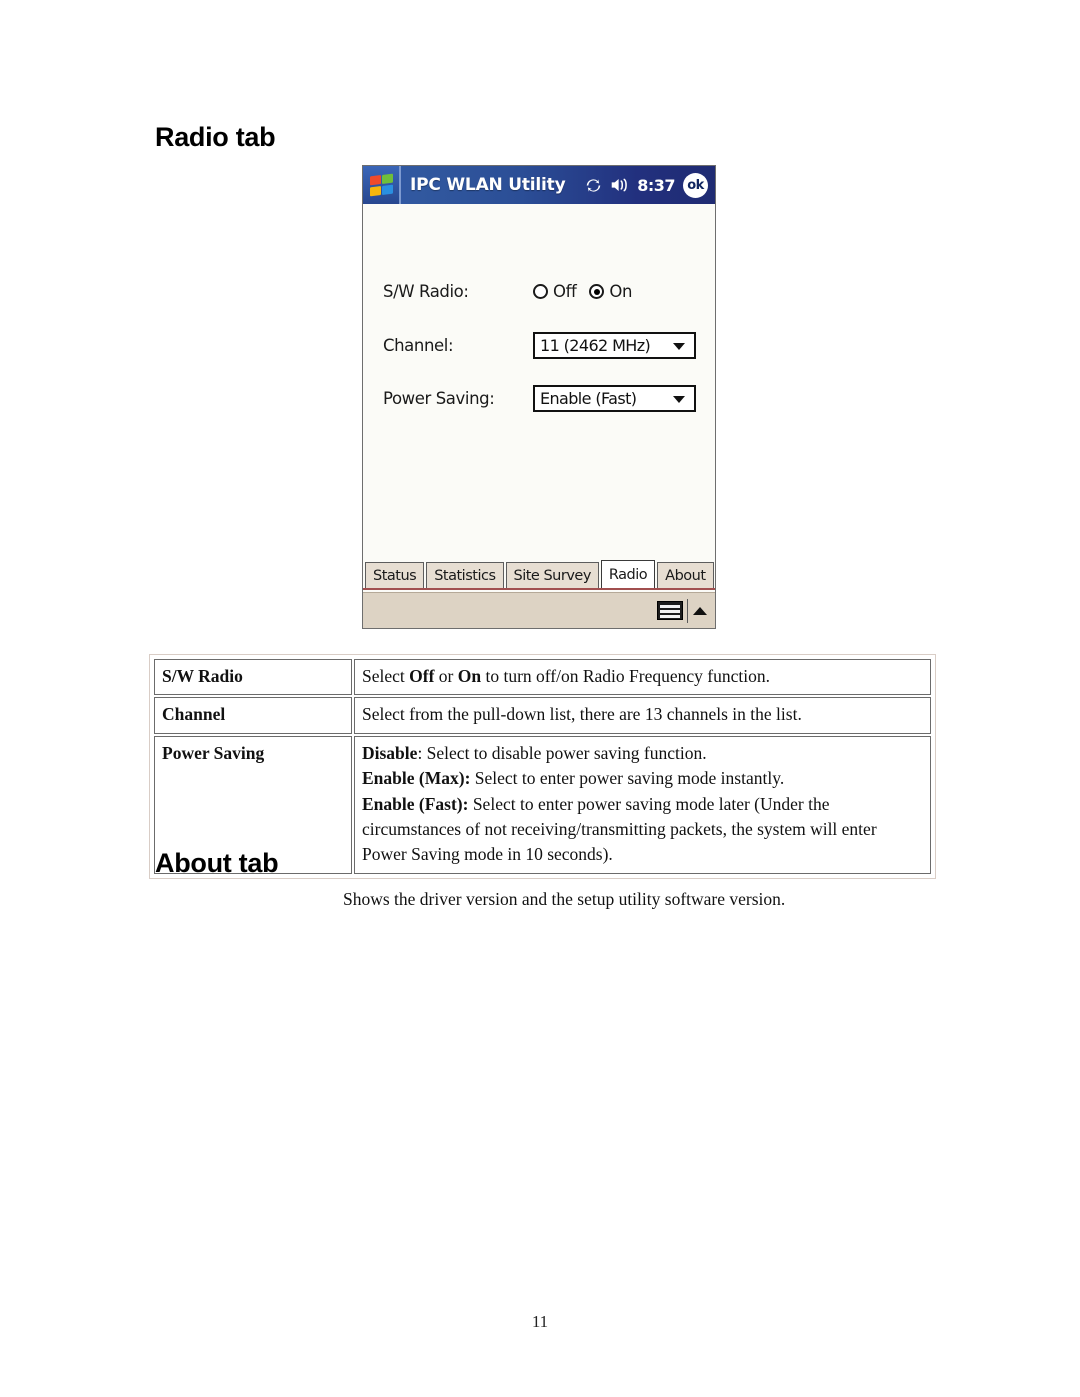  Describe the element at coordinates (597, 291) in the screenshot. I see `radio-button-on` at that location.